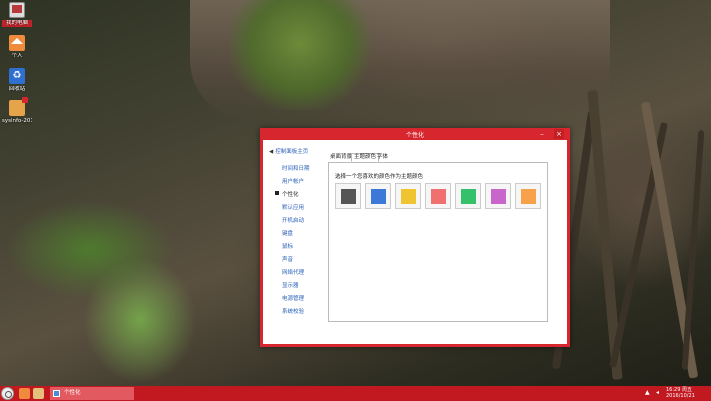  Describe the element at coordinates (17, 56) in the screenshot. I see `desktop-icon-label: 个人` at that location.